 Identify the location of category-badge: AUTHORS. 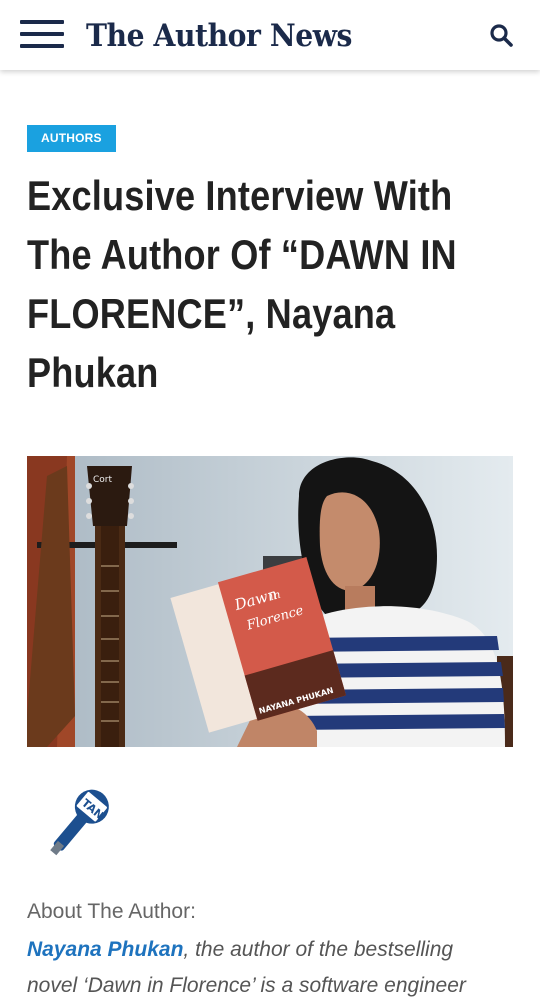
(71, 138).